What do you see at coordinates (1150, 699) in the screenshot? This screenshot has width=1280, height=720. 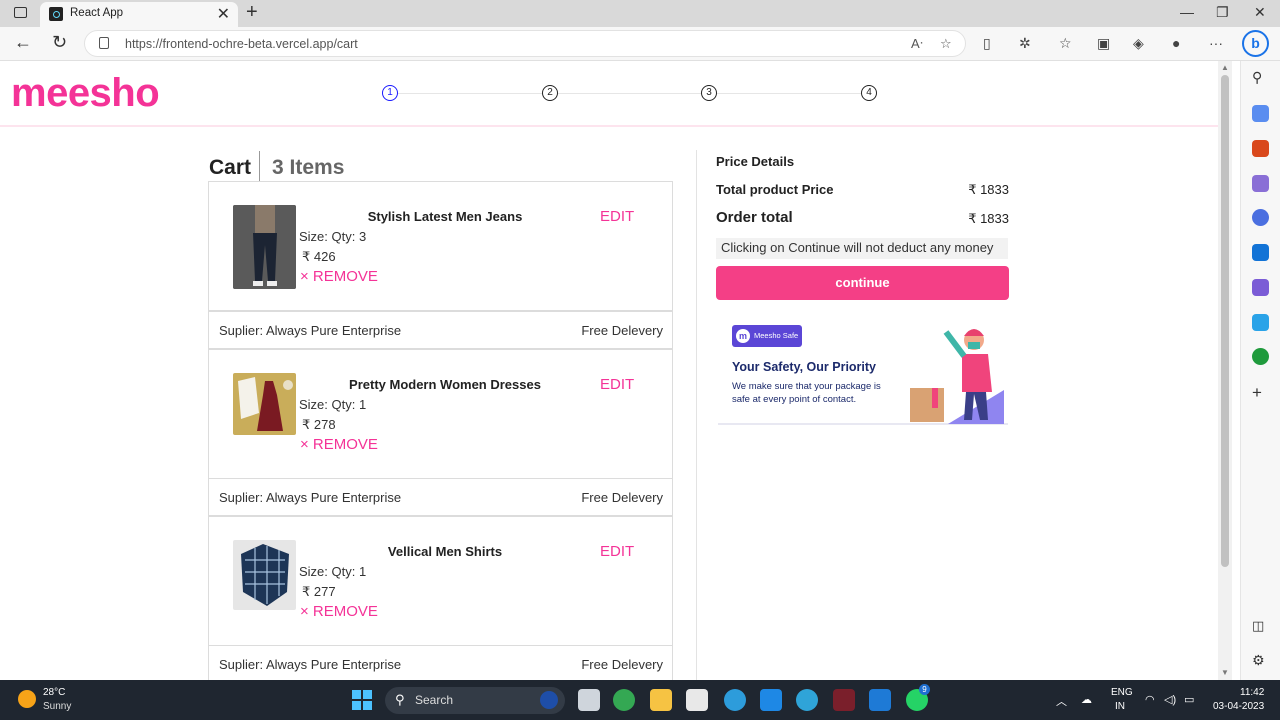 I see `wifi-icon: ◠` at bounding box center [1150, 699].